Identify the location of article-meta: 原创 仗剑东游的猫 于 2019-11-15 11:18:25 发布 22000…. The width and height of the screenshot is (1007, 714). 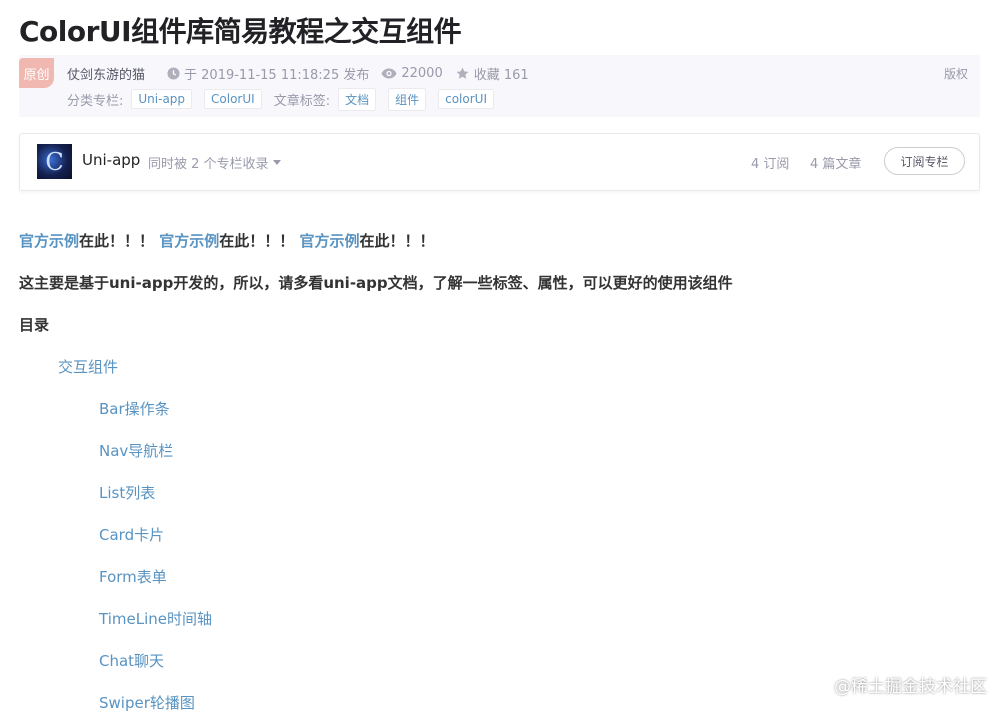
(499, 86).